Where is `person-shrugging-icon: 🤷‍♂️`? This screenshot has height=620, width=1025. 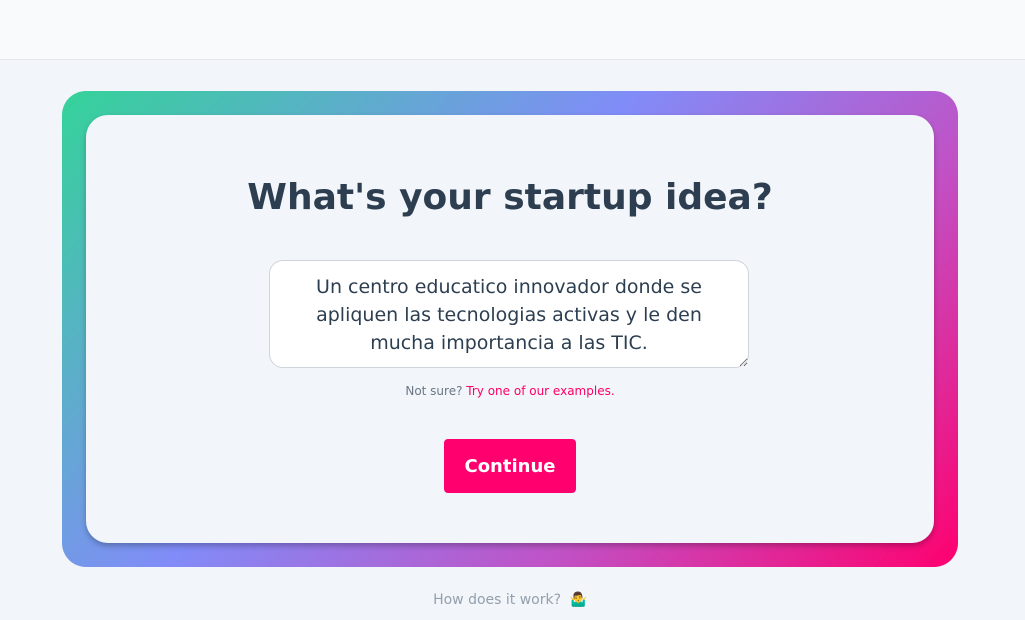
person-shrugging-icon: 🤷‍♂️ is located at coordinates (578, 600).